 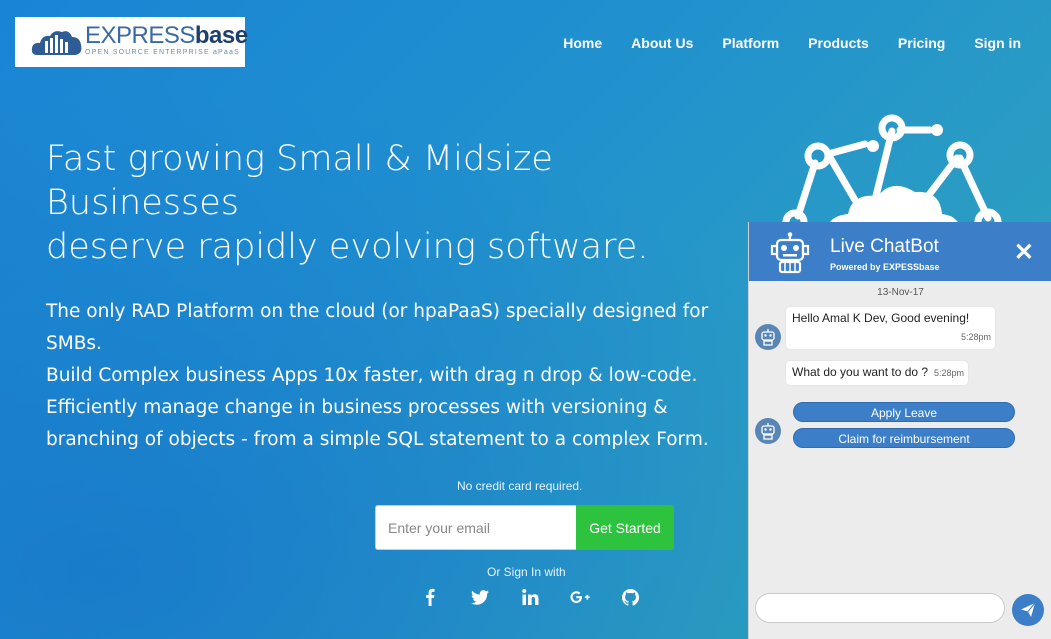 I want to click on twitter-icon, so click(x=480, y=597).